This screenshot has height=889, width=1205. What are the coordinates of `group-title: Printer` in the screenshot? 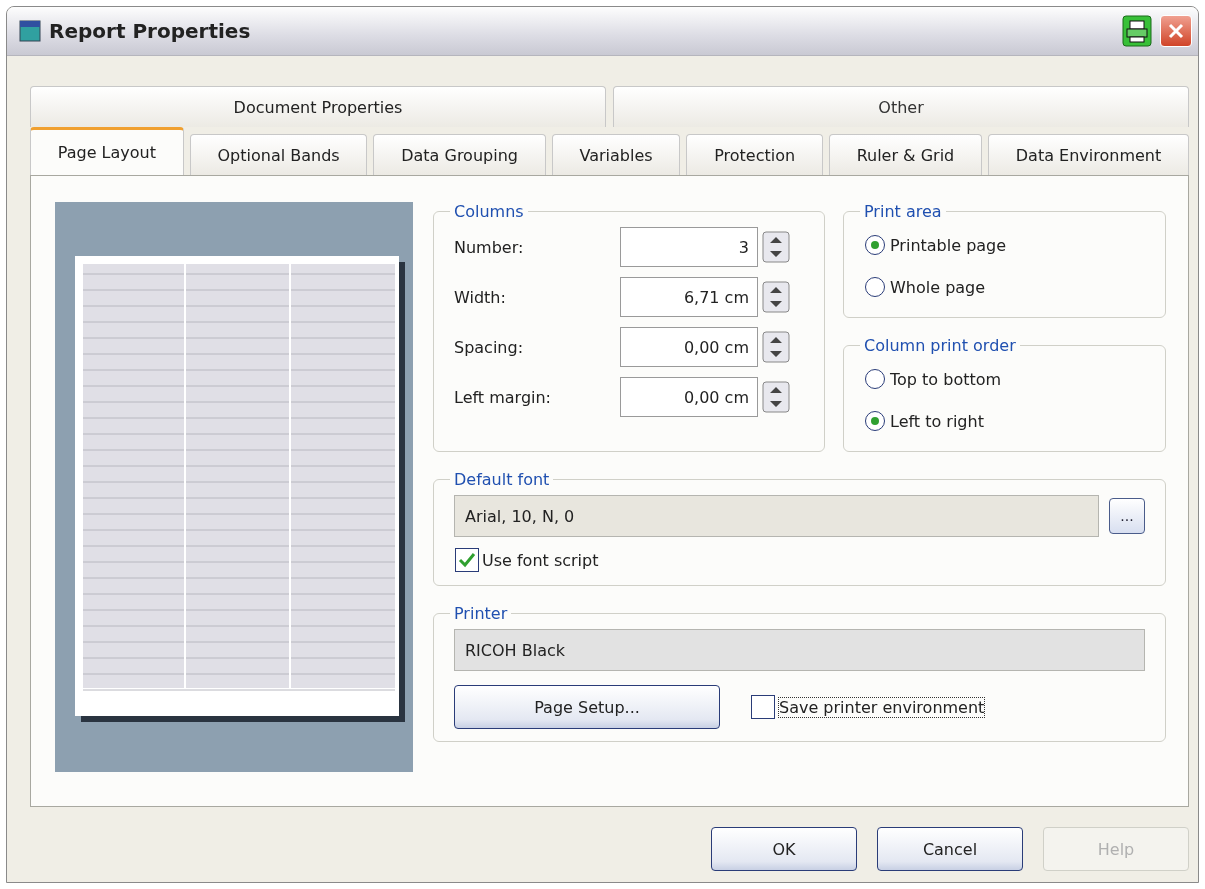 It's located at (481, 613).